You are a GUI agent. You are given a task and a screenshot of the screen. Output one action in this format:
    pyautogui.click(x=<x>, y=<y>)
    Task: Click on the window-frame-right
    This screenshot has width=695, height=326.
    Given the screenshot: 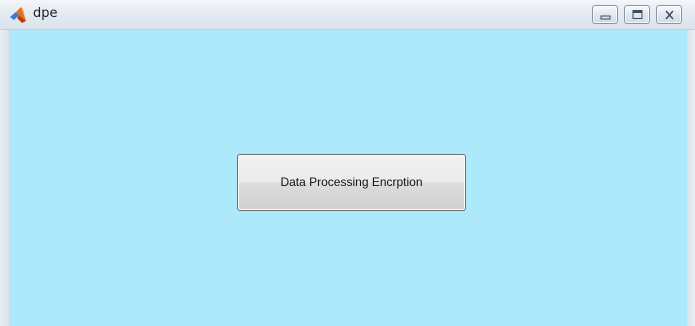 What is the action you would take?
    pyautogui.click(x=691, y=178)
    